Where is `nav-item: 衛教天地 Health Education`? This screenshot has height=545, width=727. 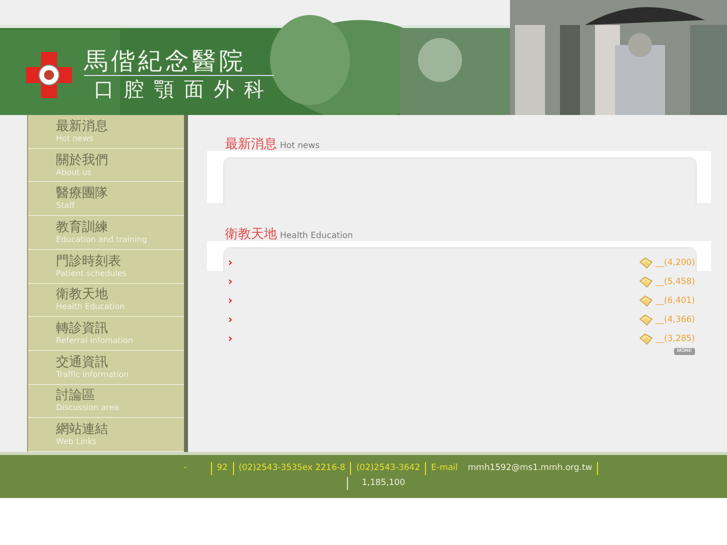 nav-item: 衛教天地 Health Education is located at coordinates (106, 301).